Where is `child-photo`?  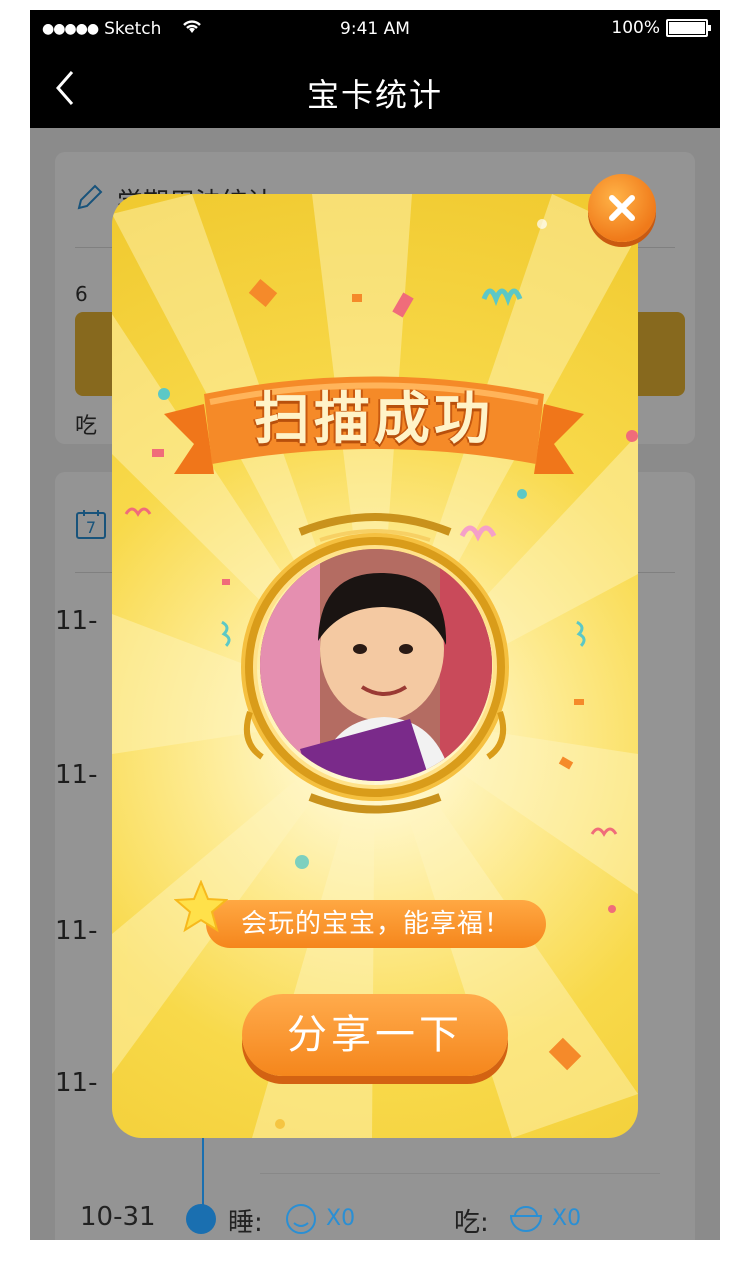
child-photo is located at coordinates (376, 665).